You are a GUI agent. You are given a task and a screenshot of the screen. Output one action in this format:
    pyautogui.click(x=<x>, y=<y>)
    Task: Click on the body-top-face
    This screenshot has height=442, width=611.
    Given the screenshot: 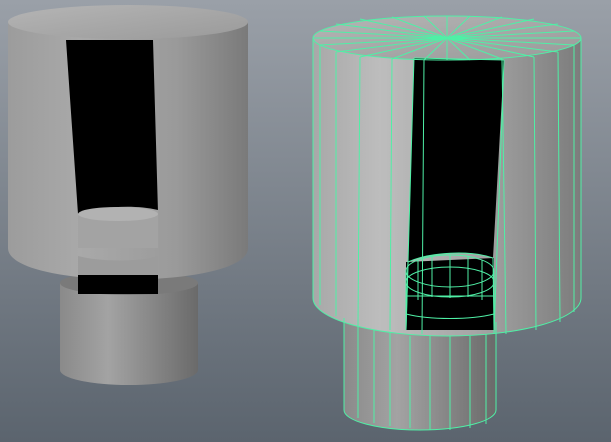 What is the action you would take?
    pyautogui.click(x=128, y=22)
    